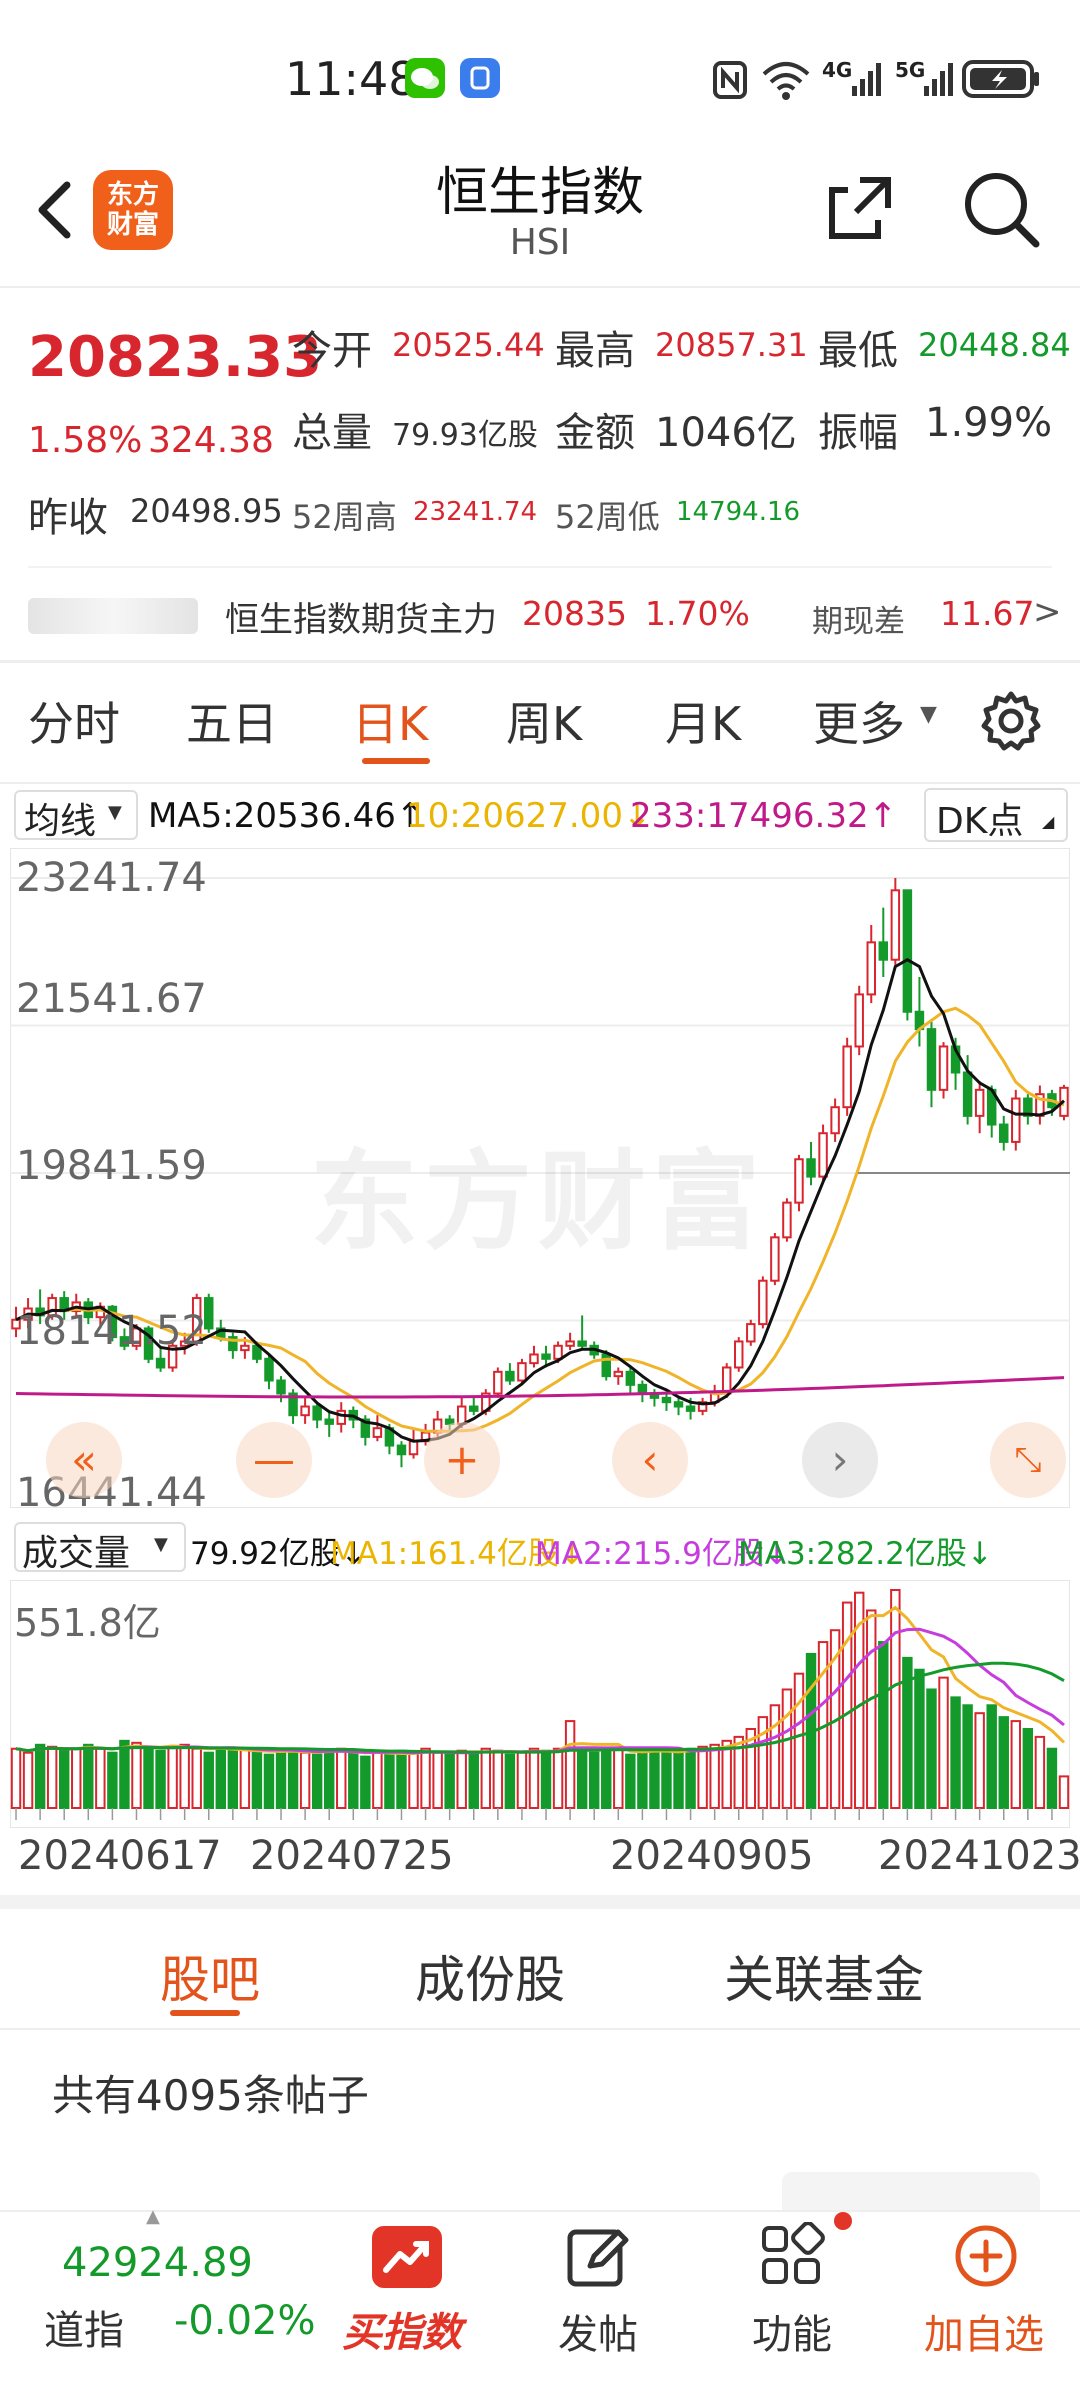  What do you see at coordinates (85, 440) in the screenshot?
I see `change-percent: 1.58%` at bounding box center [85, 440].